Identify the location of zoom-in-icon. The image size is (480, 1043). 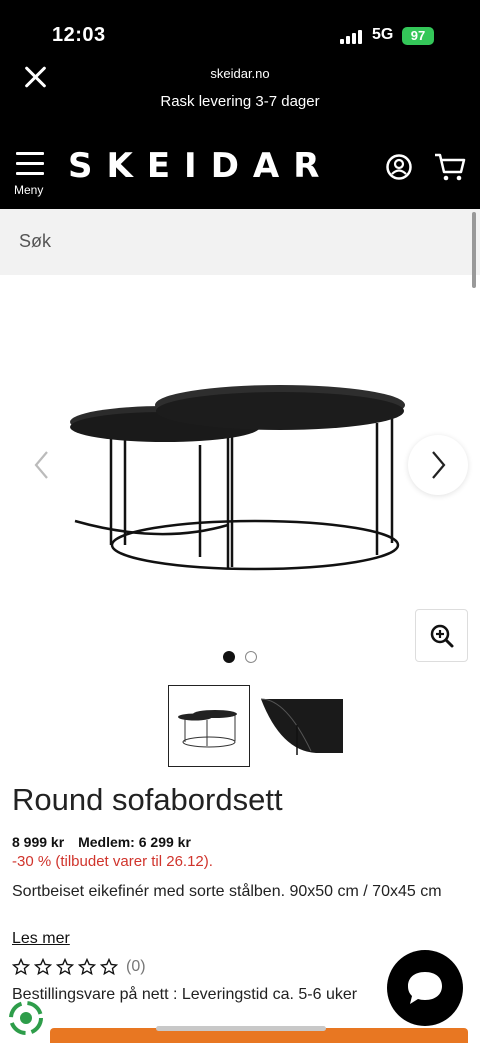
(442, 636).